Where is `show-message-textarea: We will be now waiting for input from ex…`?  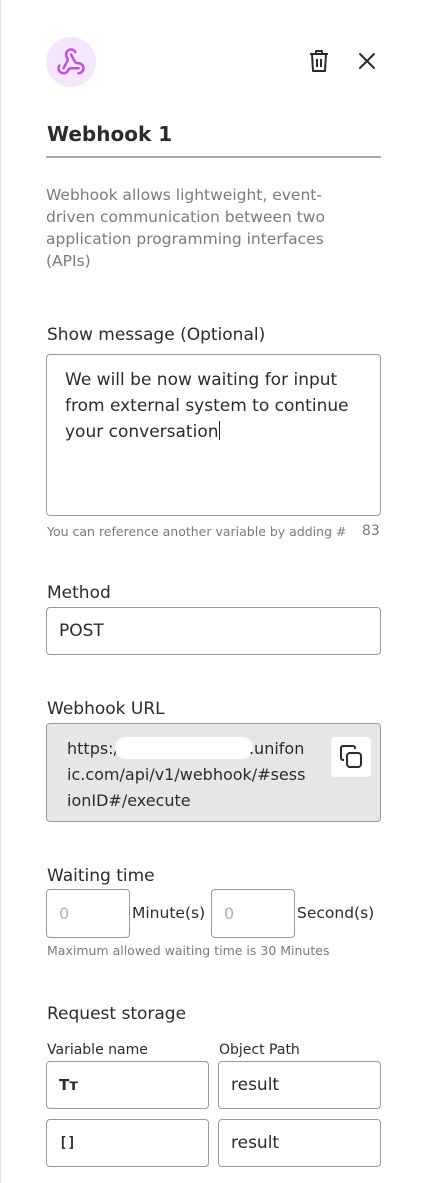
show-message-textarea: We will be now waiting for input from ex… is located at coordinates (213, 435).